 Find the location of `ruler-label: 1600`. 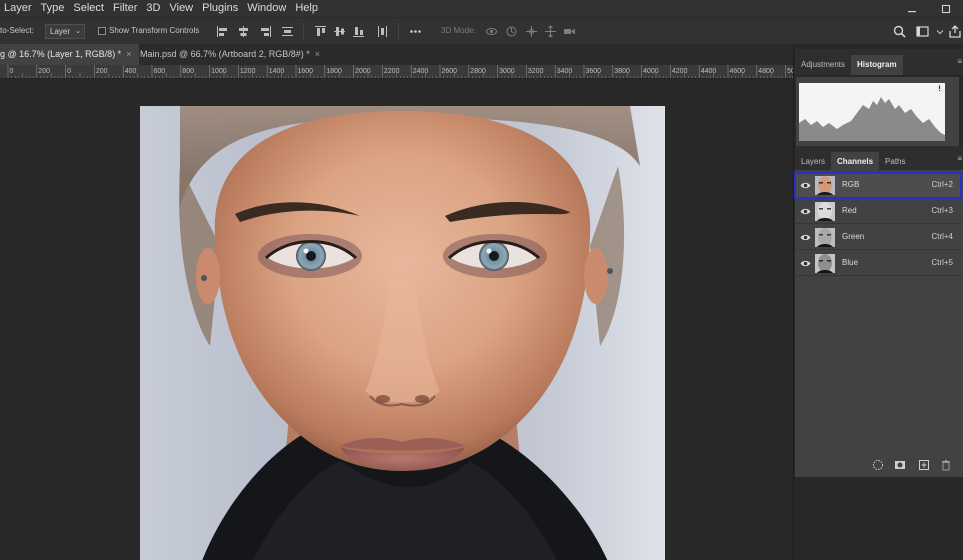

ruler-label: 1600 is located at coordinates (306, 71).